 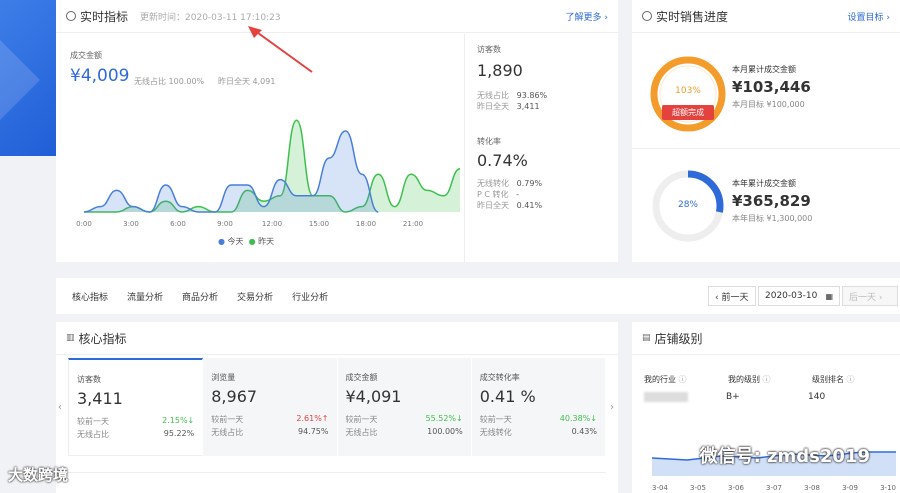 What do you see at coordinates (692, 16) in the screenshot?
I see `progress-title: 实时销售进度` at bounding box center [692, 16].